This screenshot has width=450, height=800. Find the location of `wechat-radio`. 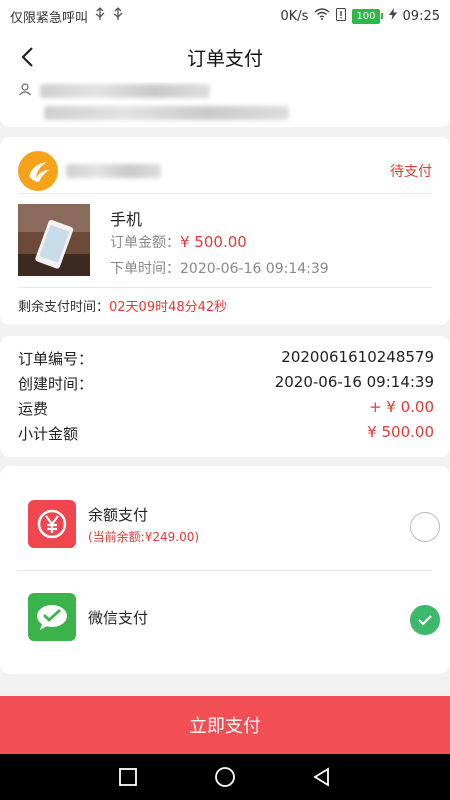

wechat-radio is located at coordinates (425, 620).